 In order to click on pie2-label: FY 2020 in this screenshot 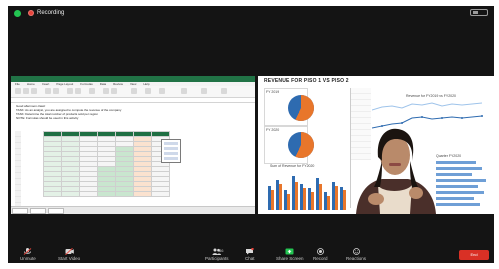, I will do `click(273, 130)`.